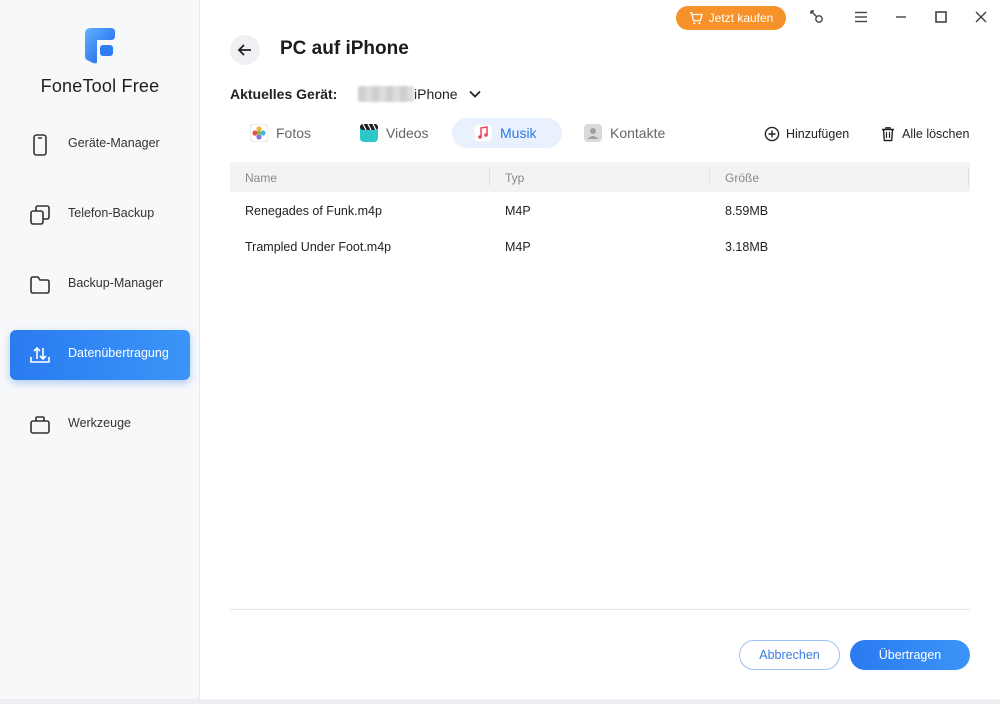 The height and width of the screenshot is (704, 1000). I want to click on table-row: Renegades of Funk.m4p M4P 8.59MB, so click(600, 210).